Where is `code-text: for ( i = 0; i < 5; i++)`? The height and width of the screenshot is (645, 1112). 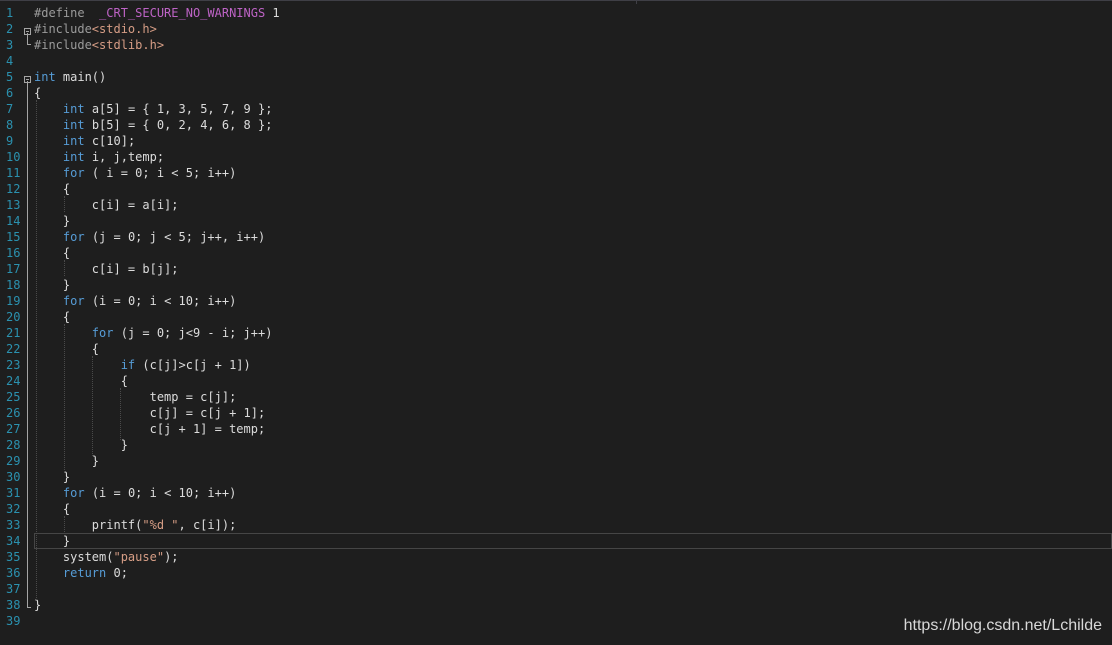 code-text: for ( i = 0; i < 5; i++) is located at coordinates (135, 173).